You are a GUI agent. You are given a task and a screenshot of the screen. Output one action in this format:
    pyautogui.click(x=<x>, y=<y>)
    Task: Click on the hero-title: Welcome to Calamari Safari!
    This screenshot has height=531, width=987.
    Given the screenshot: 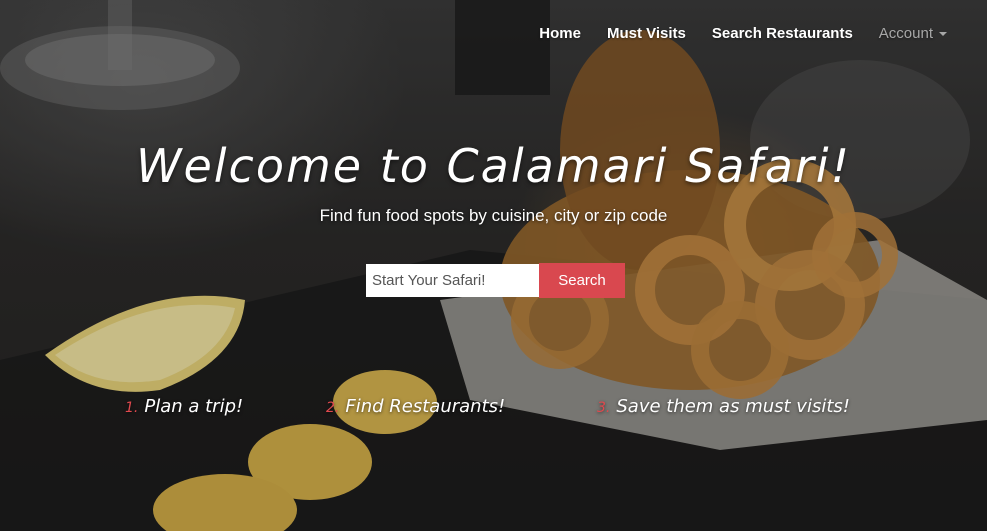 What is the action you would take?
    pyautogui.click(x=493, y=165)
    